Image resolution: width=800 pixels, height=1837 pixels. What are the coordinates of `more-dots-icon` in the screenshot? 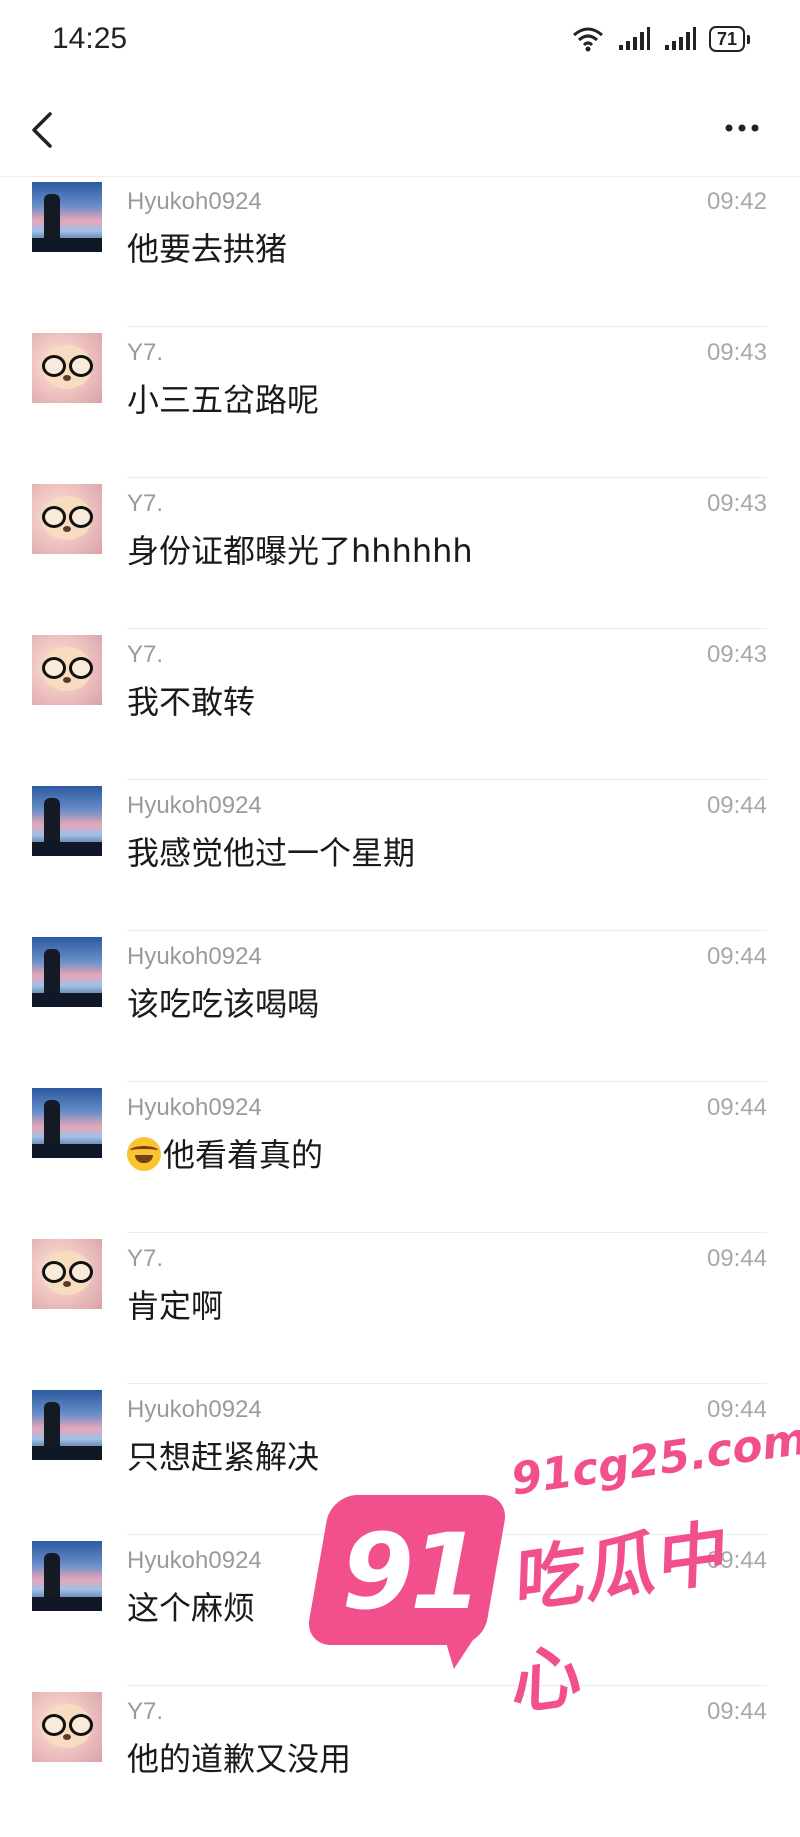 It's located at (742, 128).